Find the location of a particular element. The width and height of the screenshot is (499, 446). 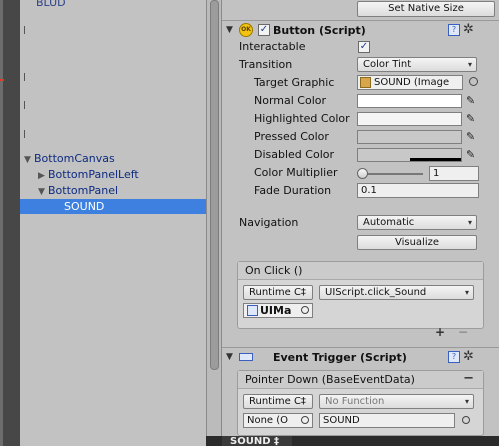

normal-color-row: Normal Color ✎ is located at coordinates (360, 101).